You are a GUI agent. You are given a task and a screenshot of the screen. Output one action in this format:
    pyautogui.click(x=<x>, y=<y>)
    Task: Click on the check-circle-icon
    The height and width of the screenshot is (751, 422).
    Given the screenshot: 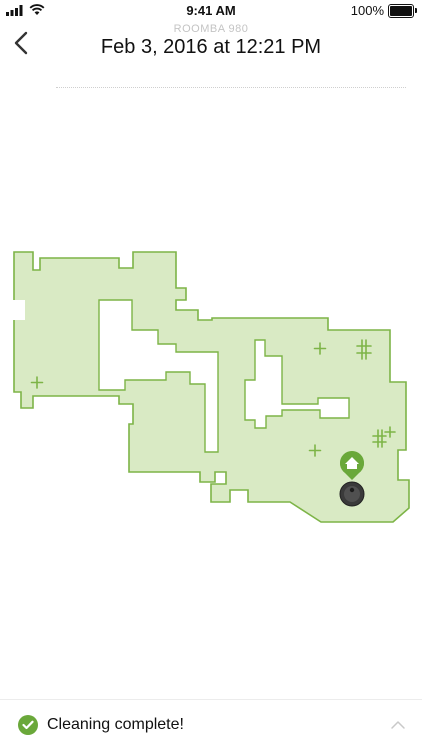 What is the action you would take?
    pyautogui.click(x=28, y=725)
    